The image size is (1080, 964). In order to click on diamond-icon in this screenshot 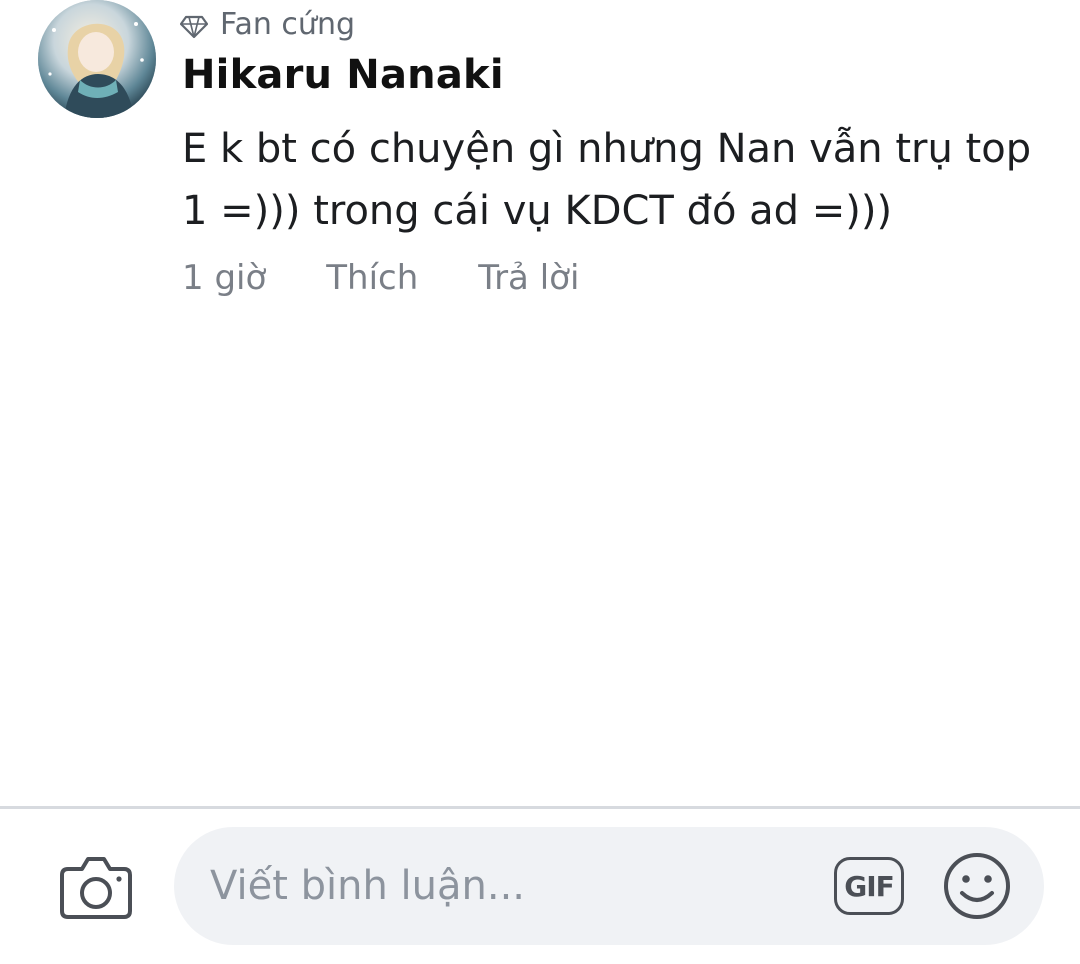, I will do `click(194, 25)`.